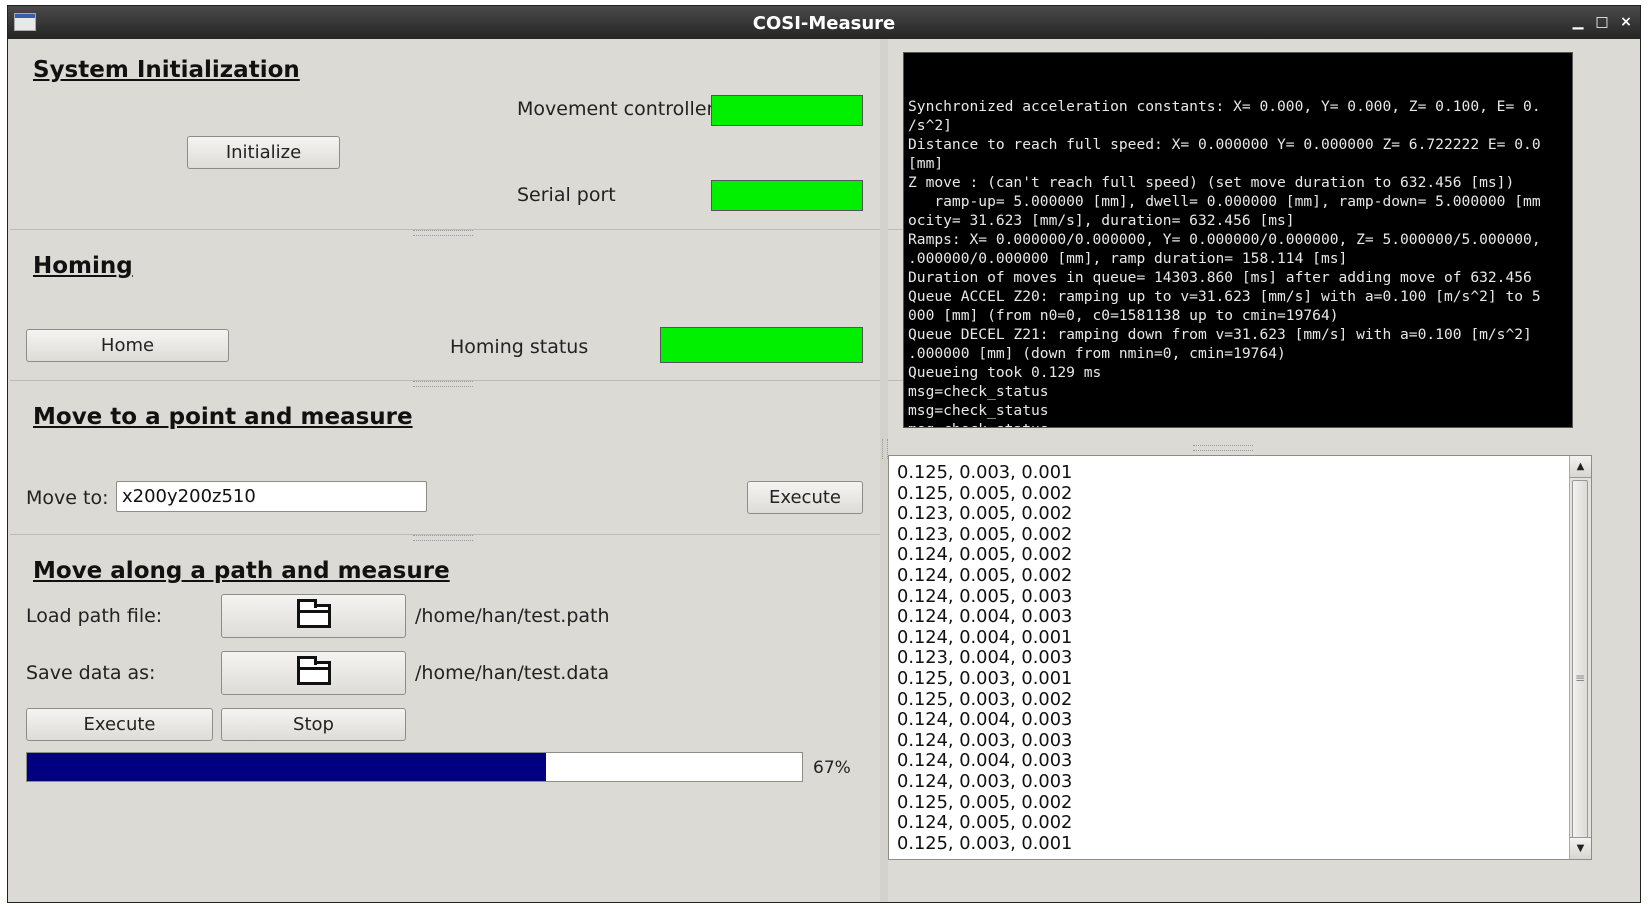 This screenshot has width=1650, height=909. What do you see at coordinates (1602, 22) in the screenshot?
I see `maximize-icon: □` at bounding box center [1602, 22].